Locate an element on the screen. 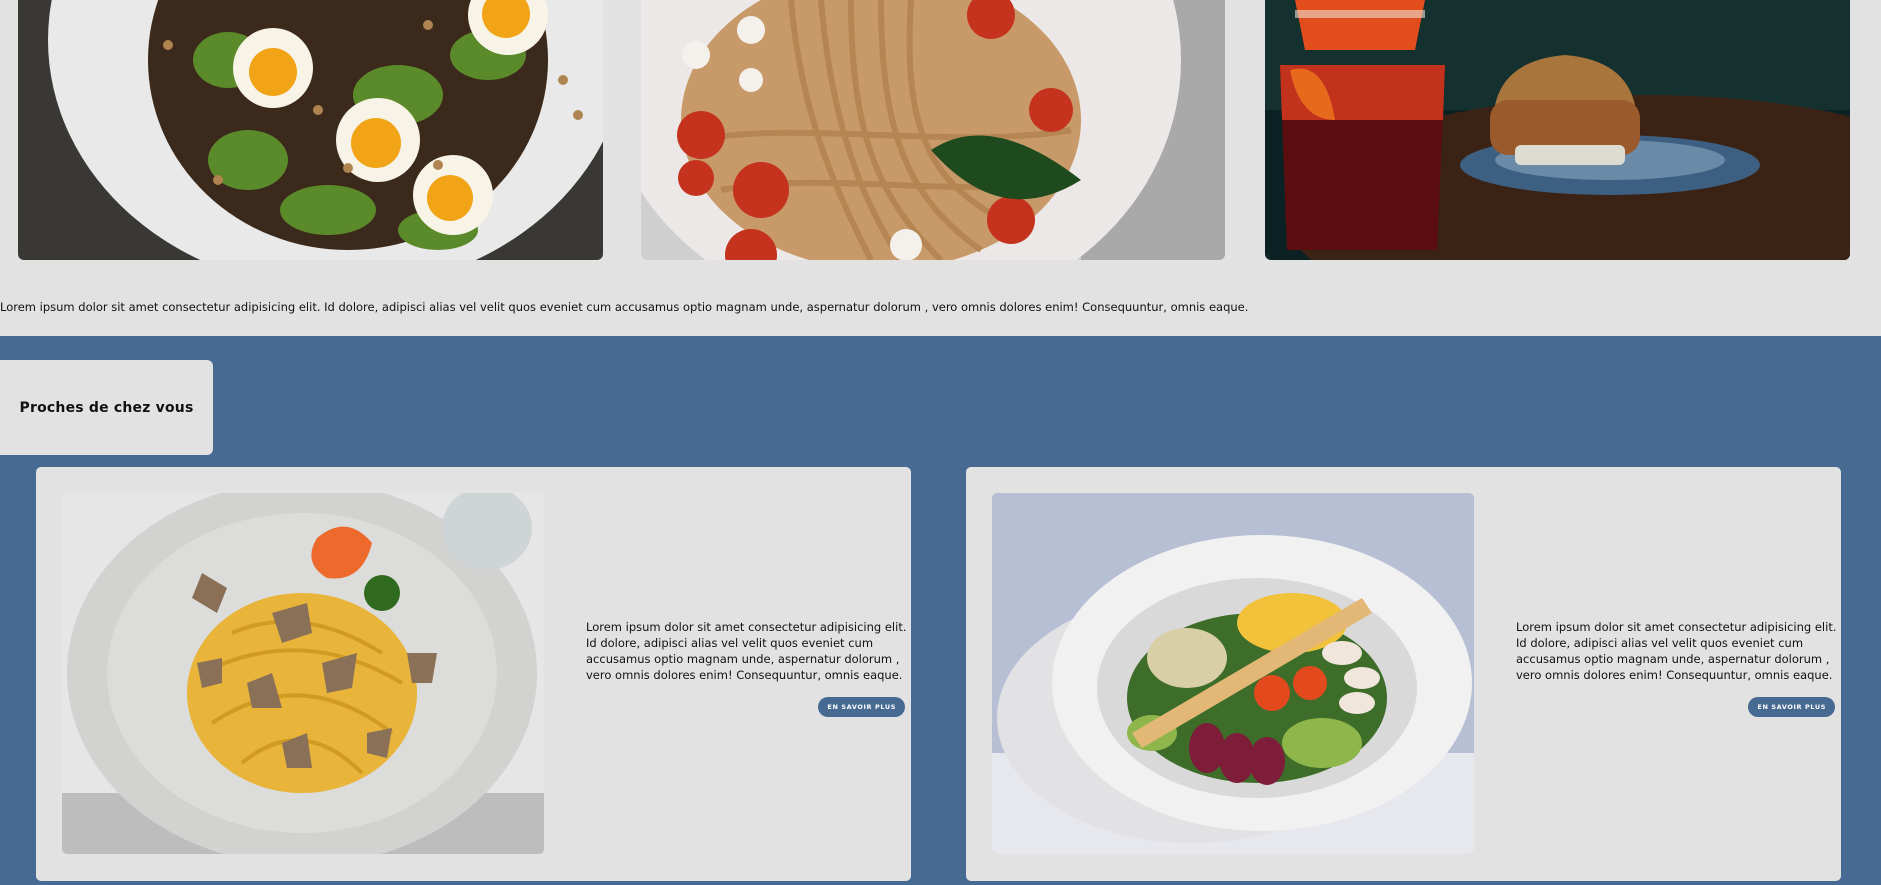 The height and width of the screenshot is (885, 1881). avocado-egg-toast-photo is located at coordinates (310, 130).